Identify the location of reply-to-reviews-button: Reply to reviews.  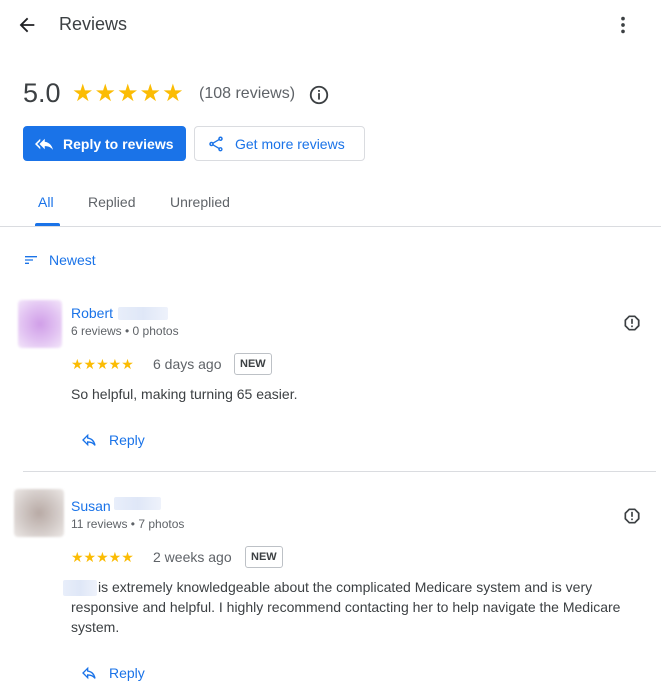
(104, 143).